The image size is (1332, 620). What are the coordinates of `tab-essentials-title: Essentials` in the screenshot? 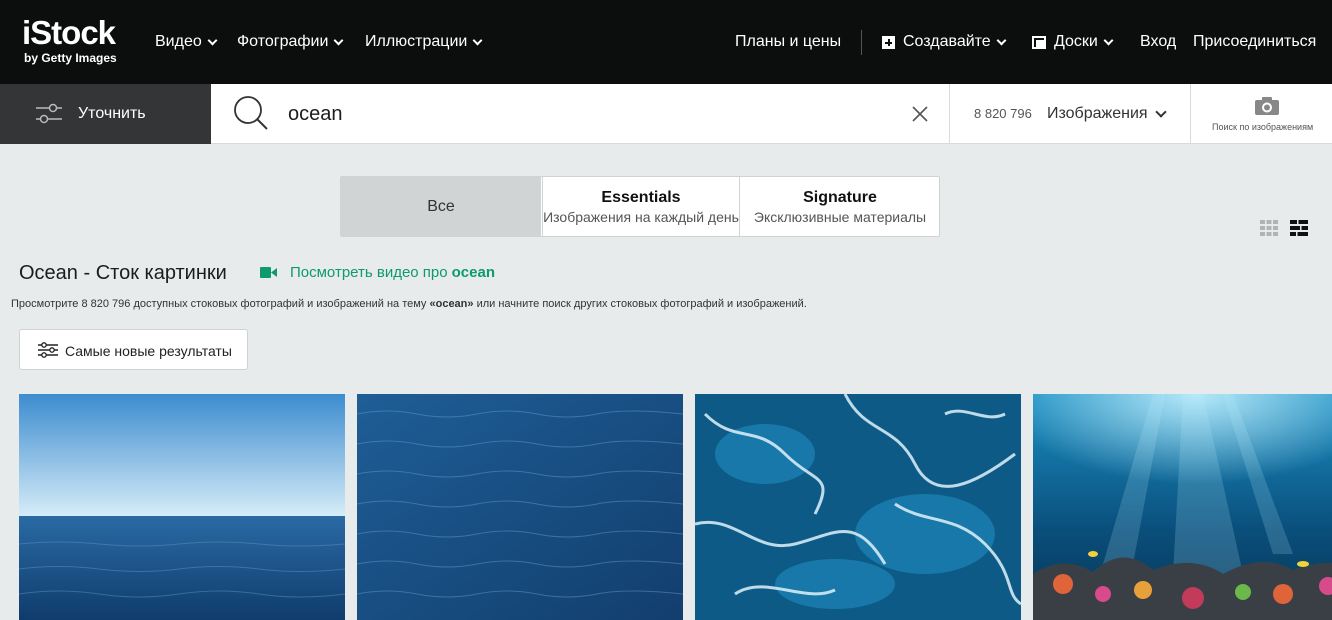 It's located at (641, 197).